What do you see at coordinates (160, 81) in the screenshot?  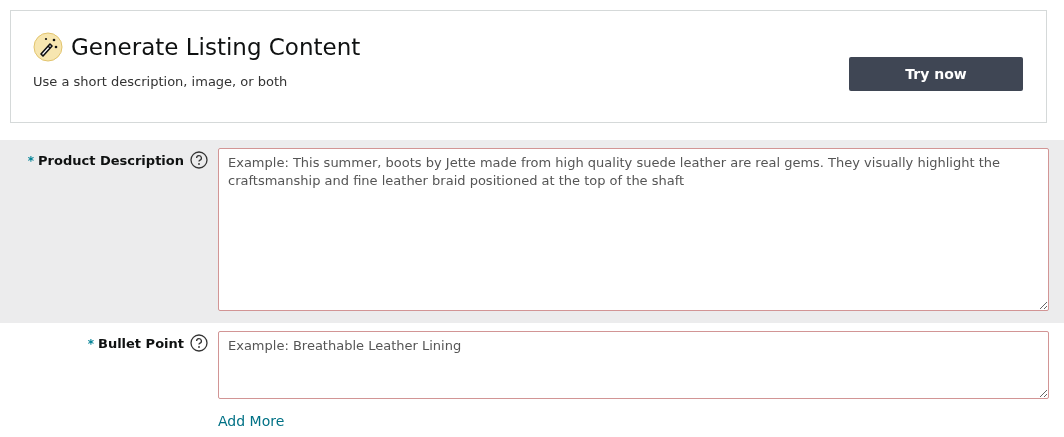 I see `banner-subtitle: Use a short description, image, or both` at bounding box center [160, 81].